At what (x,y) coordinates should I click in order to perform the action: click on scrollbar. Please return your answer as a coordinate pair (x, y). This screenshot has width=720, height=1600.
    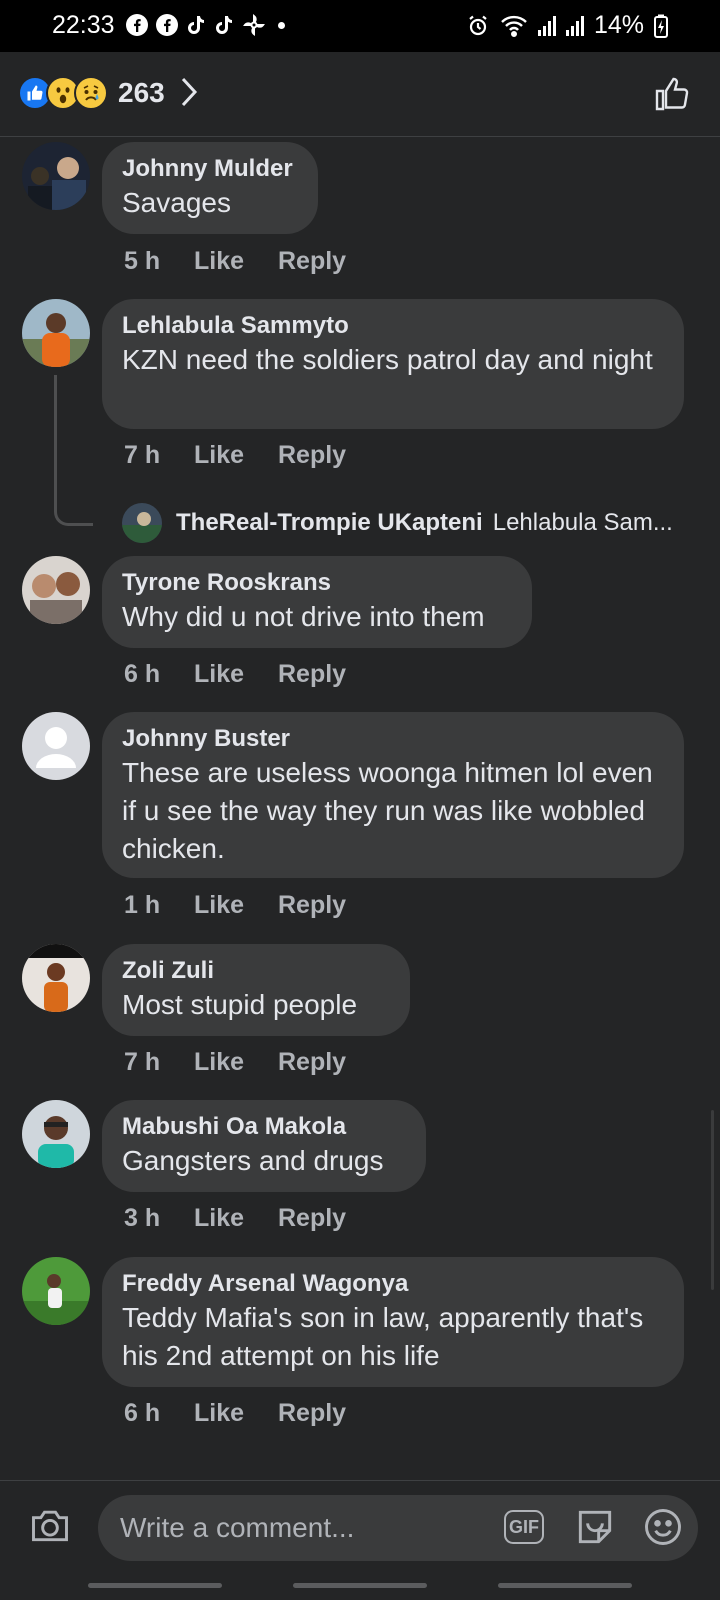
    Looking at the image, I should click on (712, 1200).